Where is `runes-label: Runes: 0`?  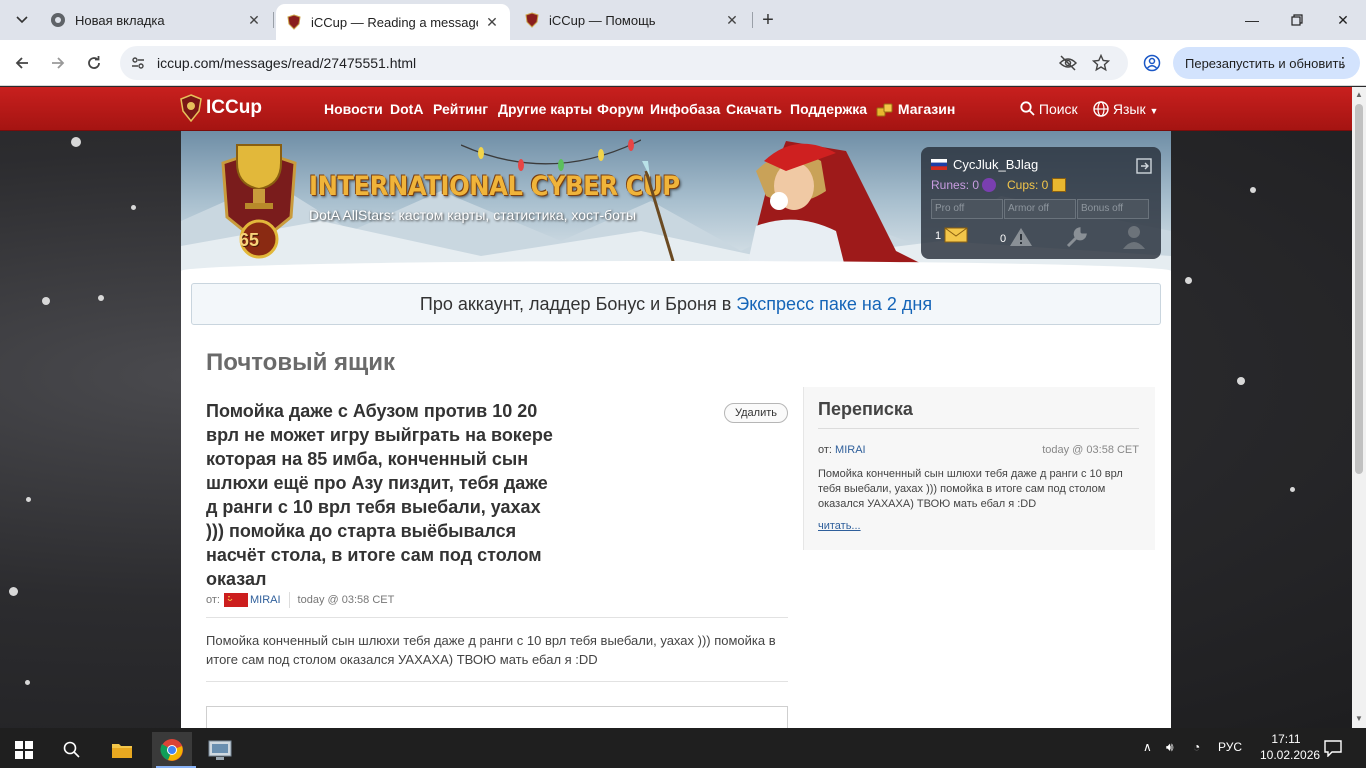
runes-label: Runes: 0 is located at coordinates (955, 185).